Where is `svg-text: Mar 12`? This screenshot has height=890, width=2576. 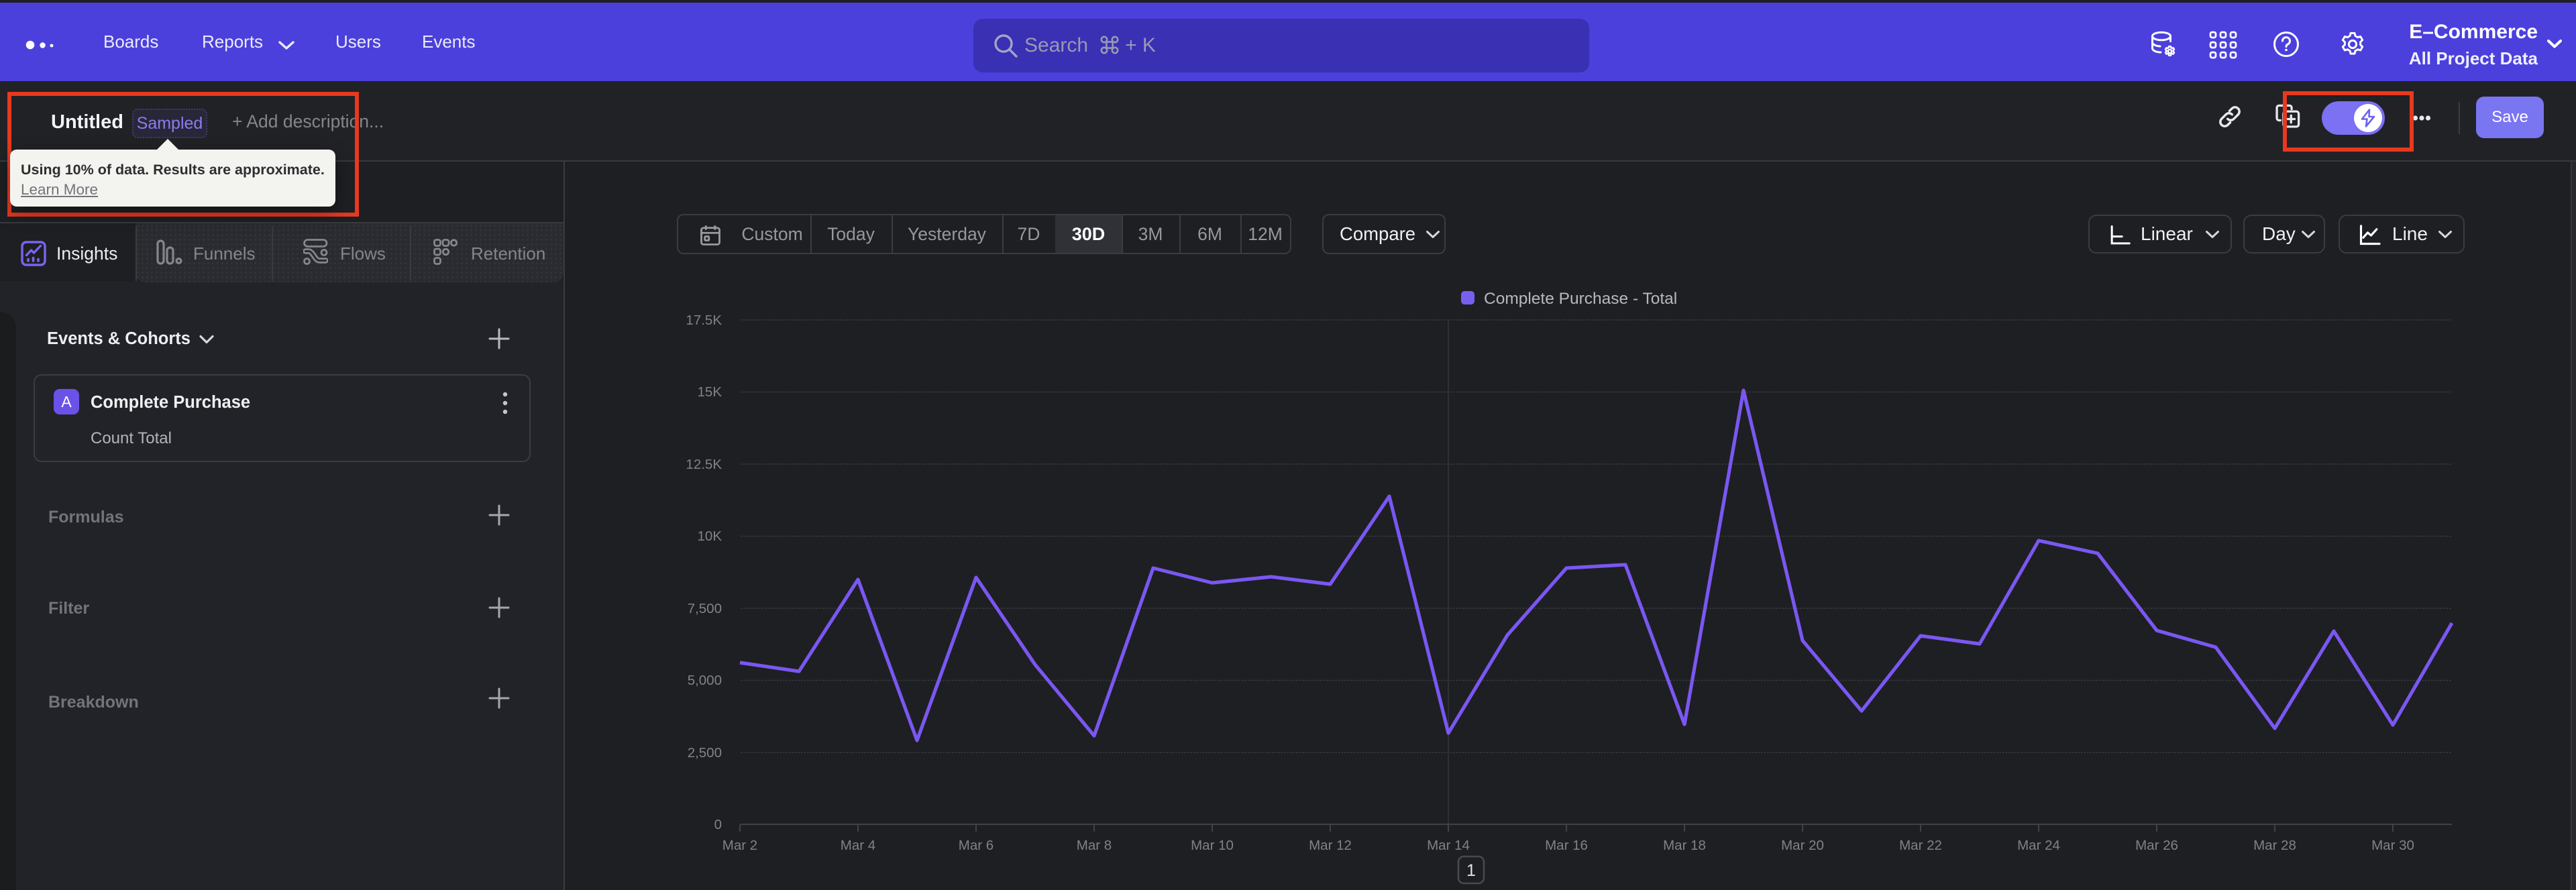 svg-text: Mar 12 is located at coordinates (1330, 845).